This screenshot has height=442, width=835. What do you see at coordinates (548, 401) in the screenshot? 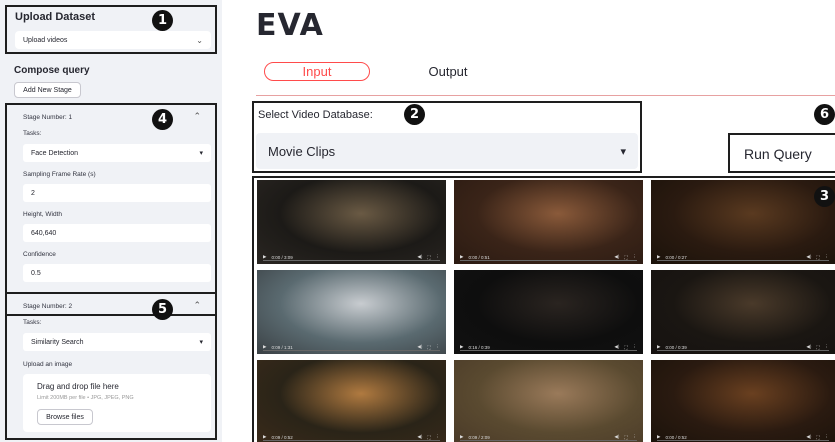
I see `video-thumbnail: ▶ 0:09 / 2:09 ◀) ⛶ ⋮` at bounding box center [548, 401].